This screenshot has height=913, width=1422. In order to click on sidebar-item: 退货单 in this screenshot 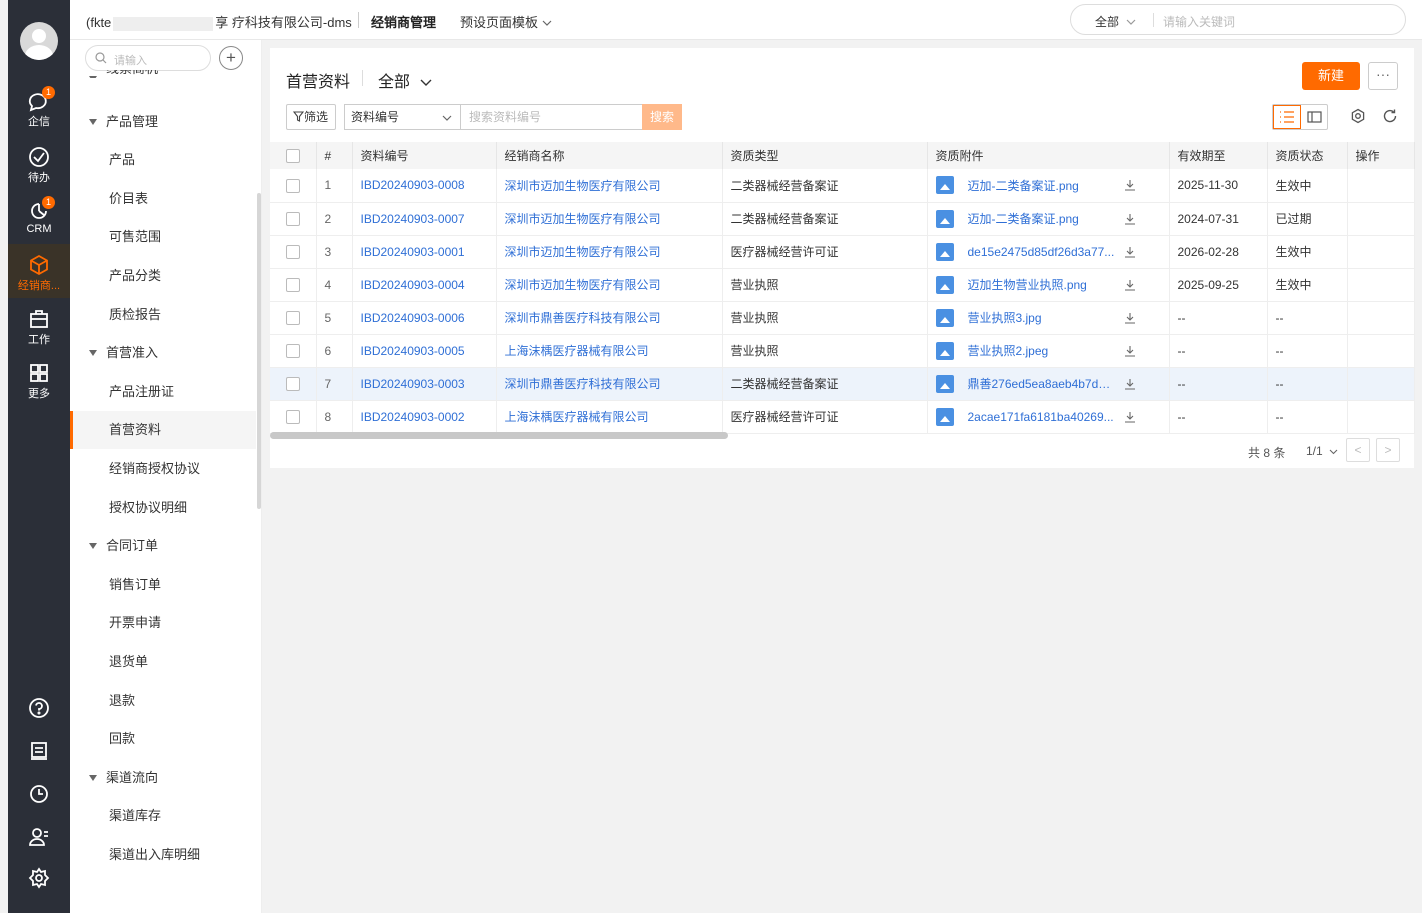, I will do `click(163, 662)`.